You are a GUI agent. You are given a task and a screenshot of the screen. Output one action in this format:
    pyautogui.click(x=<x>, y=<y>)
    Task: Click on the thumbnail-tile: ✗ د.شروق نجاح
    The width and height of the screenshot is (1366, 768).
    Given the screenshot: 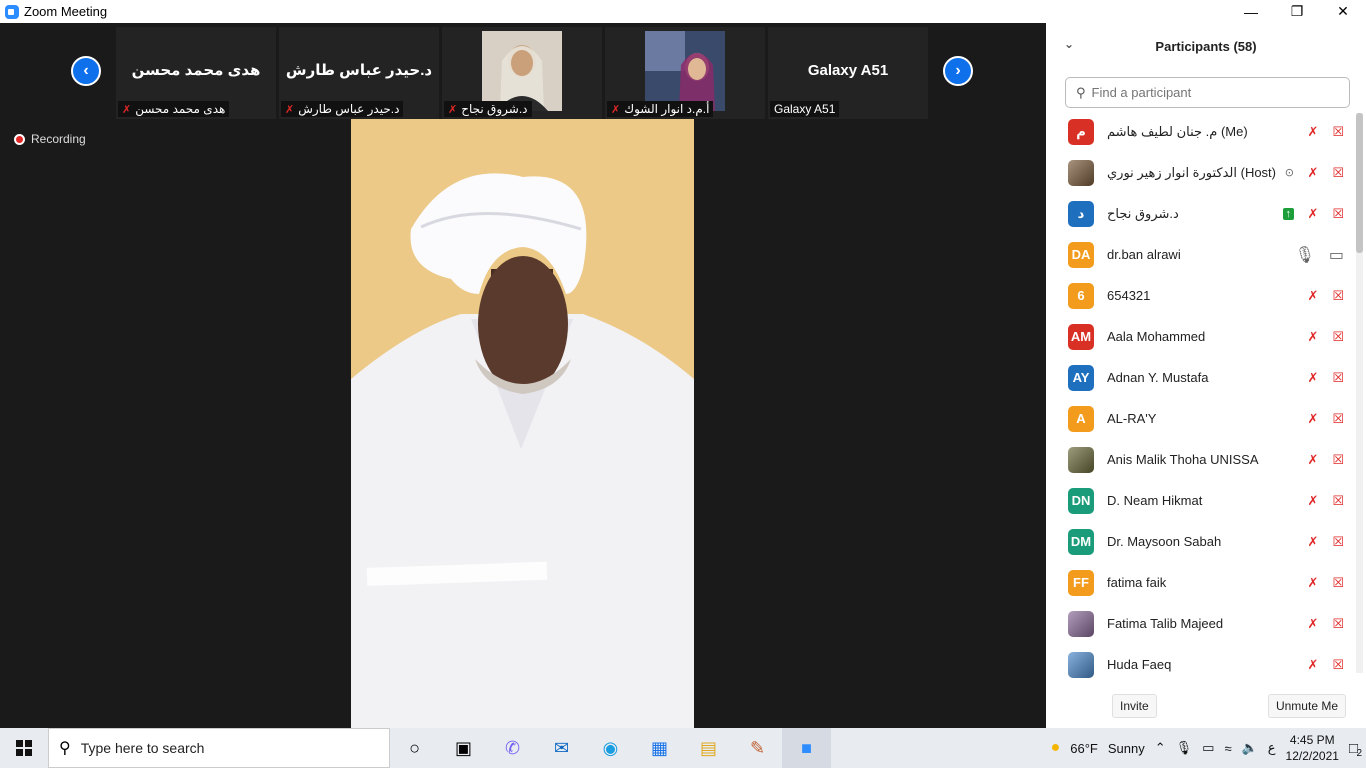 What is the action you would take?
    pyautogui.click(x=522, y=73)
    